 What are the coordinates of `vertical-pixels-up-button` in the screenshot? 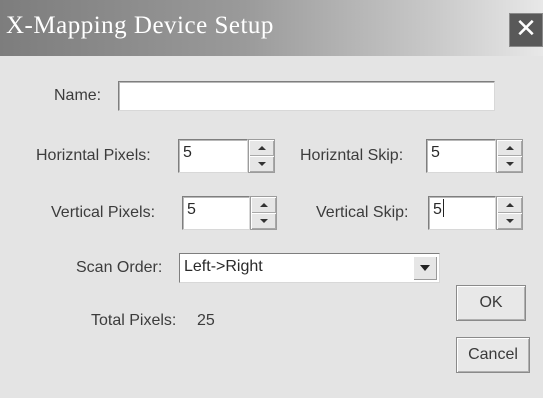 It's located at (263, 205).